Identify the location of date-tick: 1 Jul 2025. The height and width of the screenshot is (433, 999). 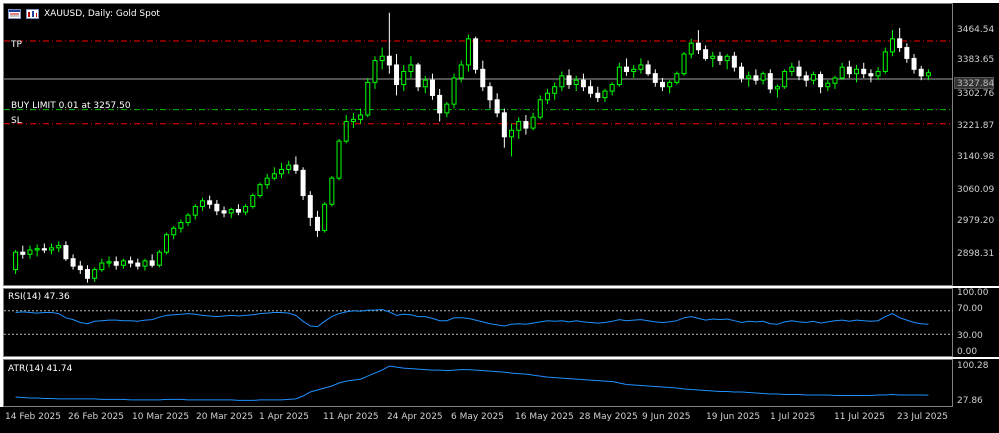
(793, 417).